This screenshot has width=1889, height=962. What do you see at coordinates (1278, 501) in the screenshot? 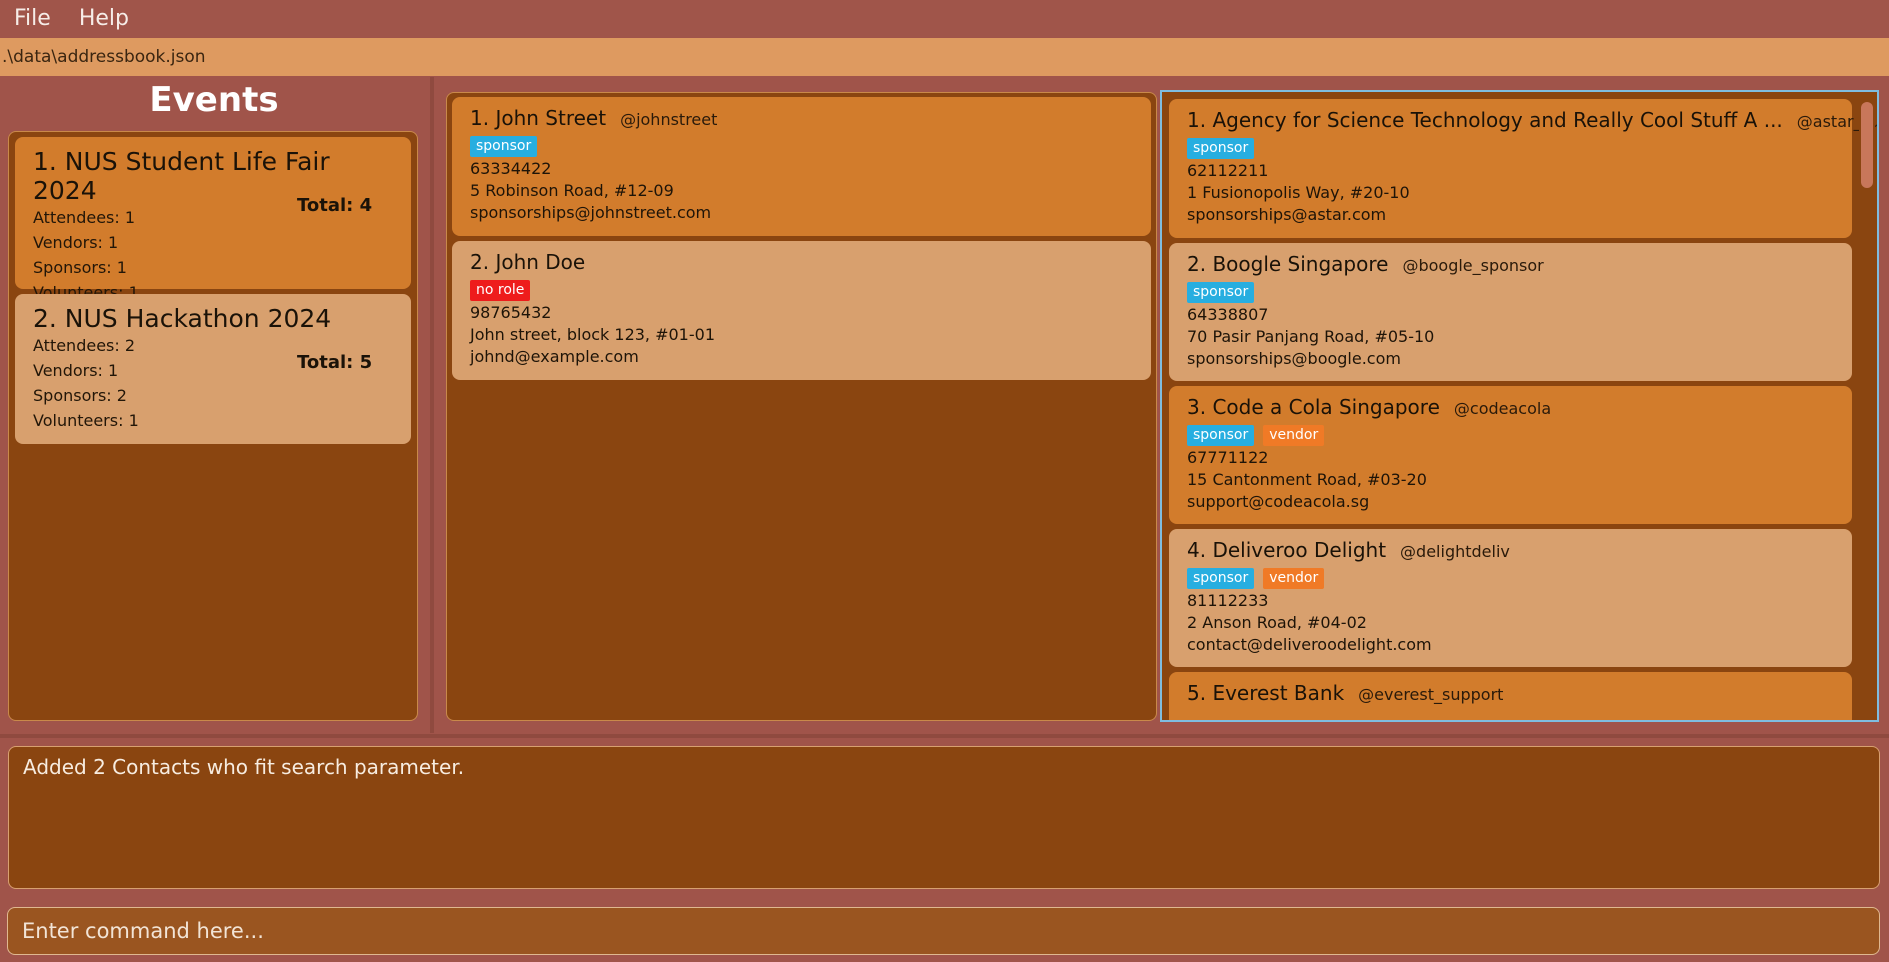
I see `vendor-email: support@codeacola.sg` at bounding box center [1278, 501].